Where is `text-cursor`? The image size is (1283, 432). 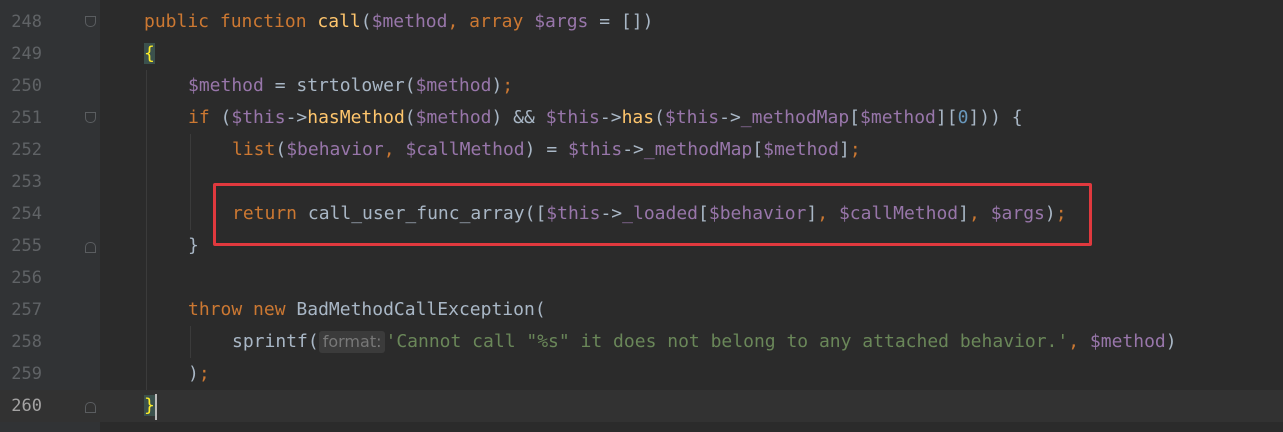
text-cursor is located at coordinates (156, 407).